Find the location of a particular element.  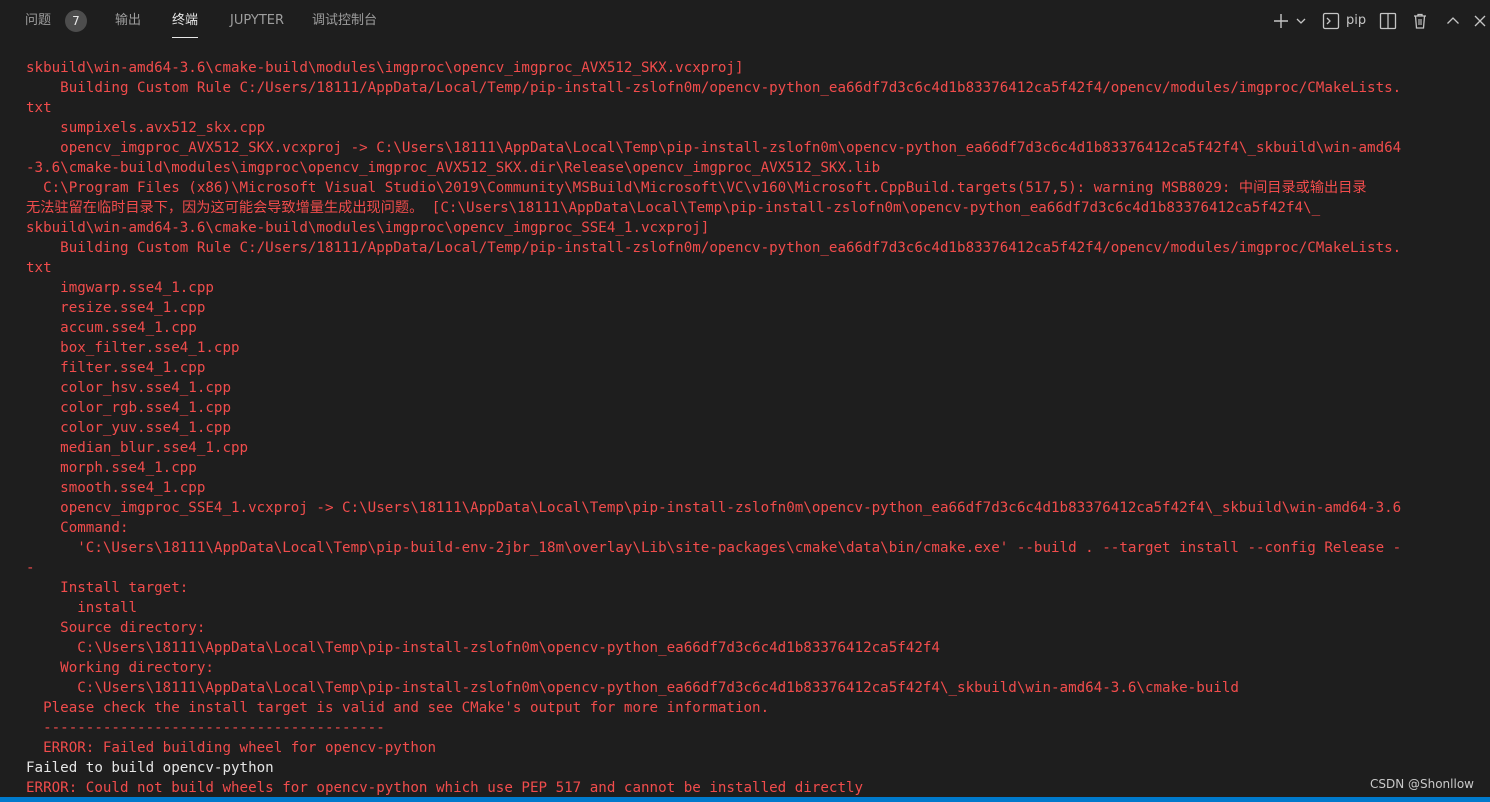

terminal-line: ---------------------------------------- is located at coordinates (205, 728).